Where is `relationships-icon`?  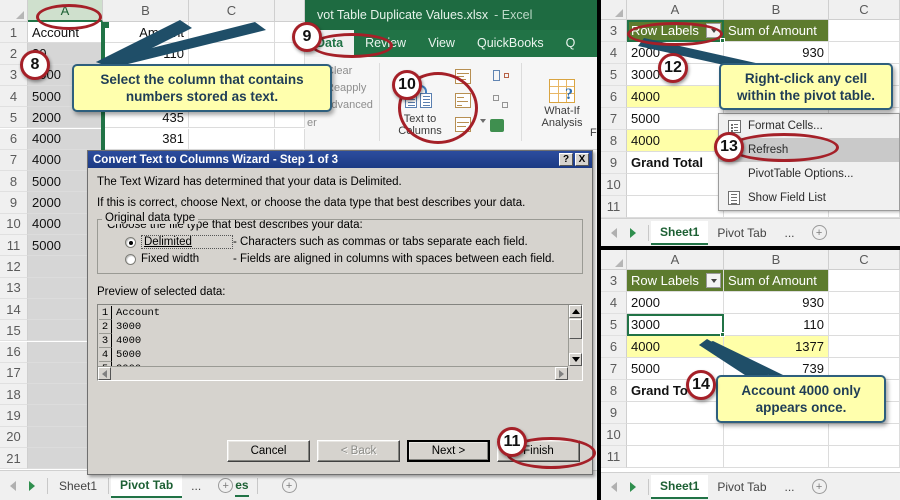
relationships-icon is located at coordinates (501, 102).